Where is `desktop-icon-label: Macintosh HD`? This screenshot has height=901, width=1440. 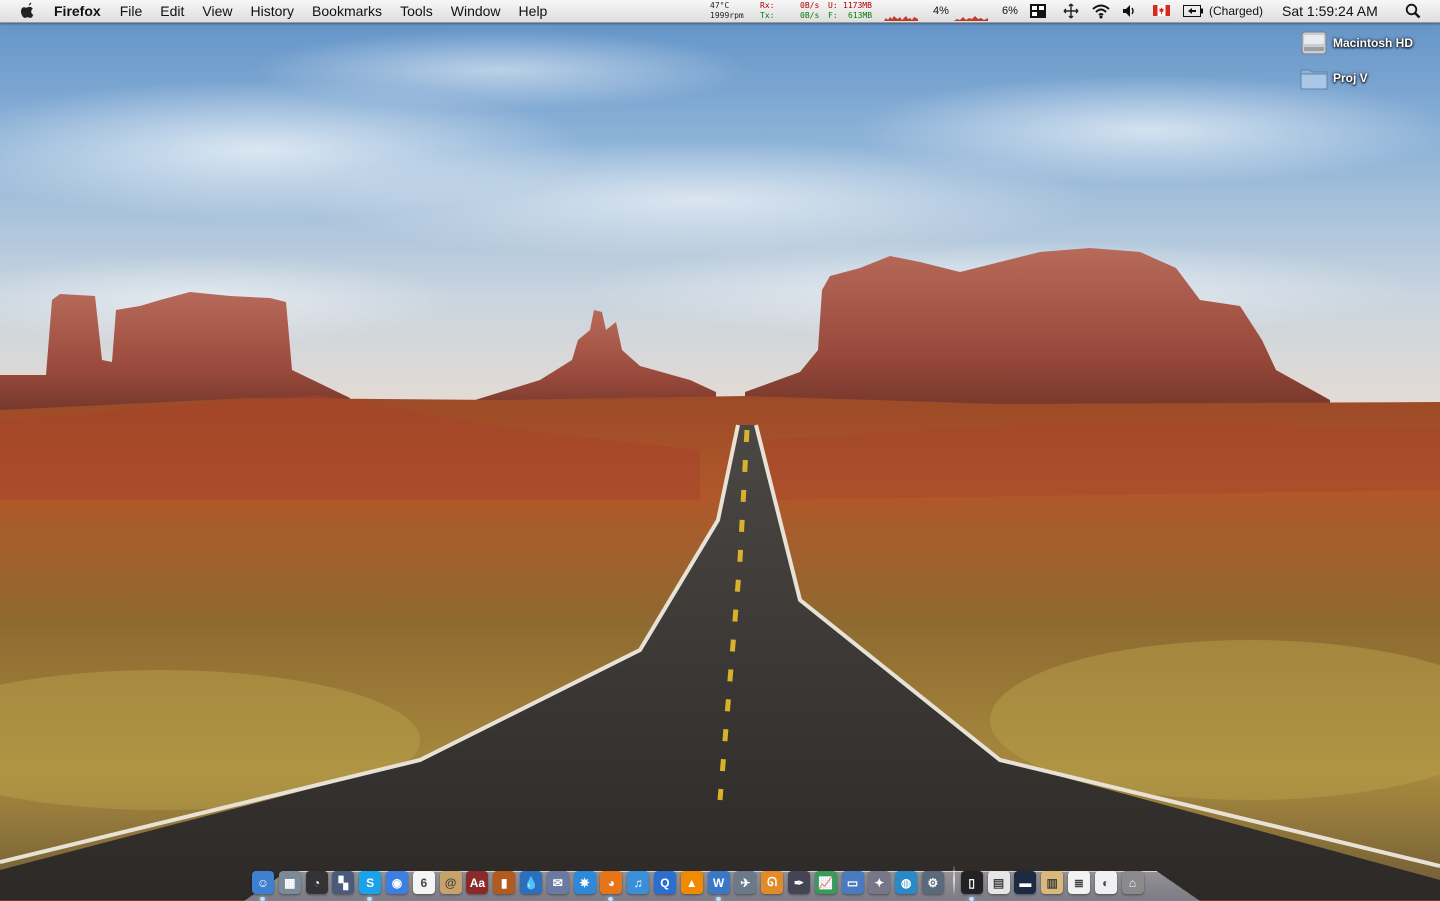 desktop-icon-label: Macintosh HD is located at coordinates (1373, 43).